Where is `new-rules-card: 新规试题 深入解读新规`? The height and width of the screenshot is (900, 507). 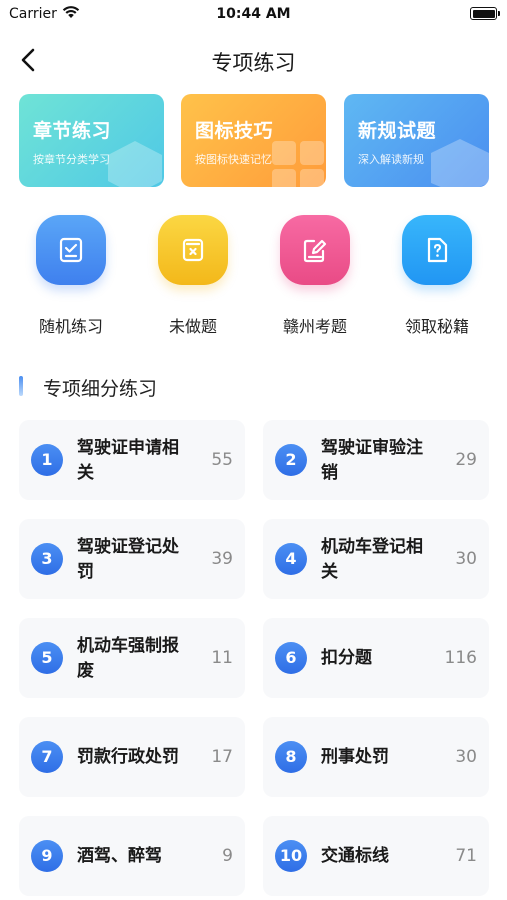 new-rules-card: 新规试题 深入解读新规 is located at coordinates (416, 140).